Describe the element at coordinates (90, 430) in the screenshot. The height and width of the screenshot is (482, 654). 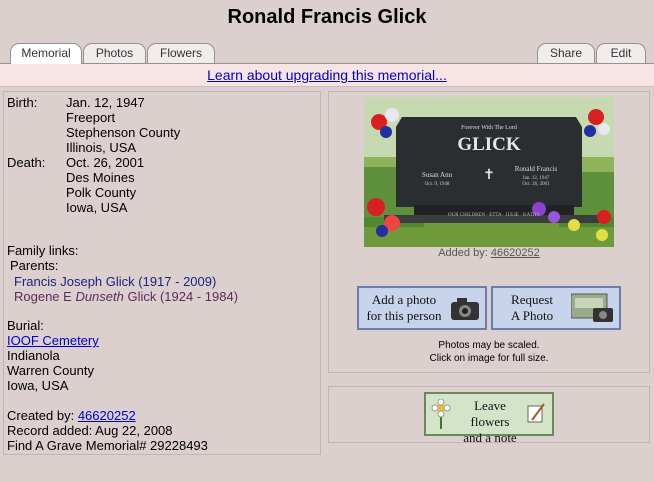
I see `record-added: Record added: Aug 22, 2008` at that location.